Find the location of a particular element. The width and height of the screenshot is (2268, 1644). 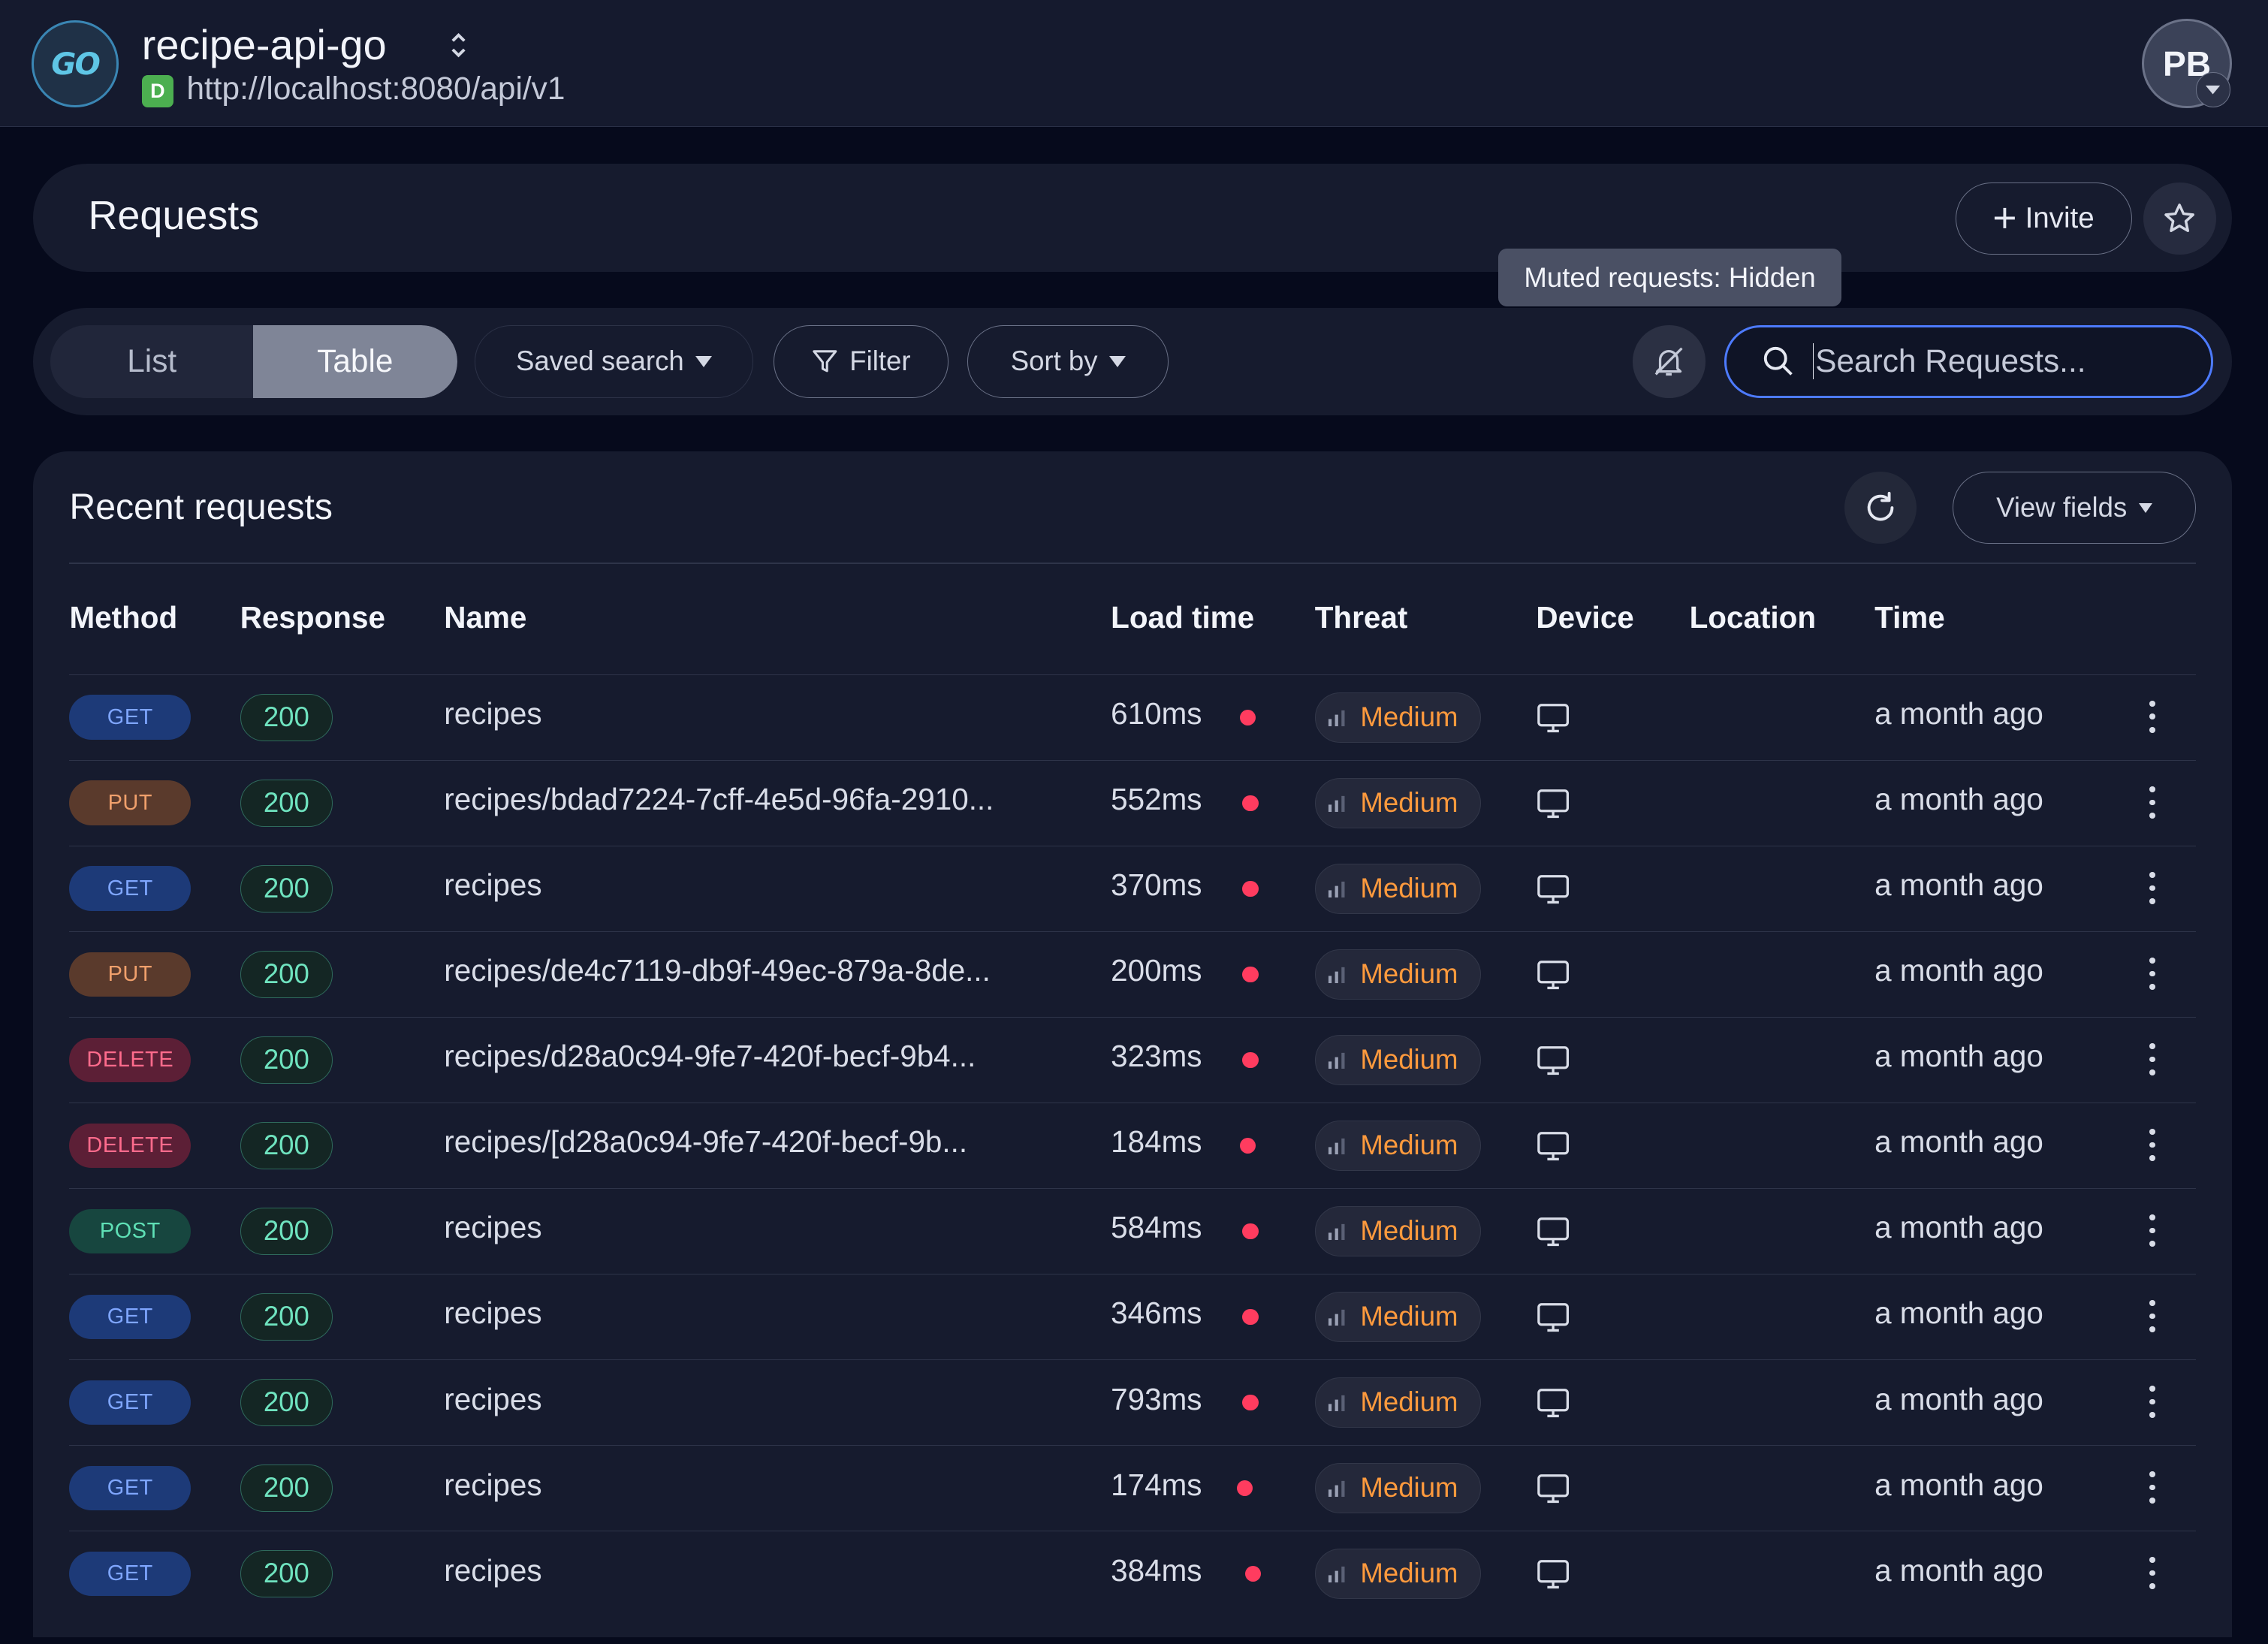

filter-button: Filter is located at coordinates (861, 361).